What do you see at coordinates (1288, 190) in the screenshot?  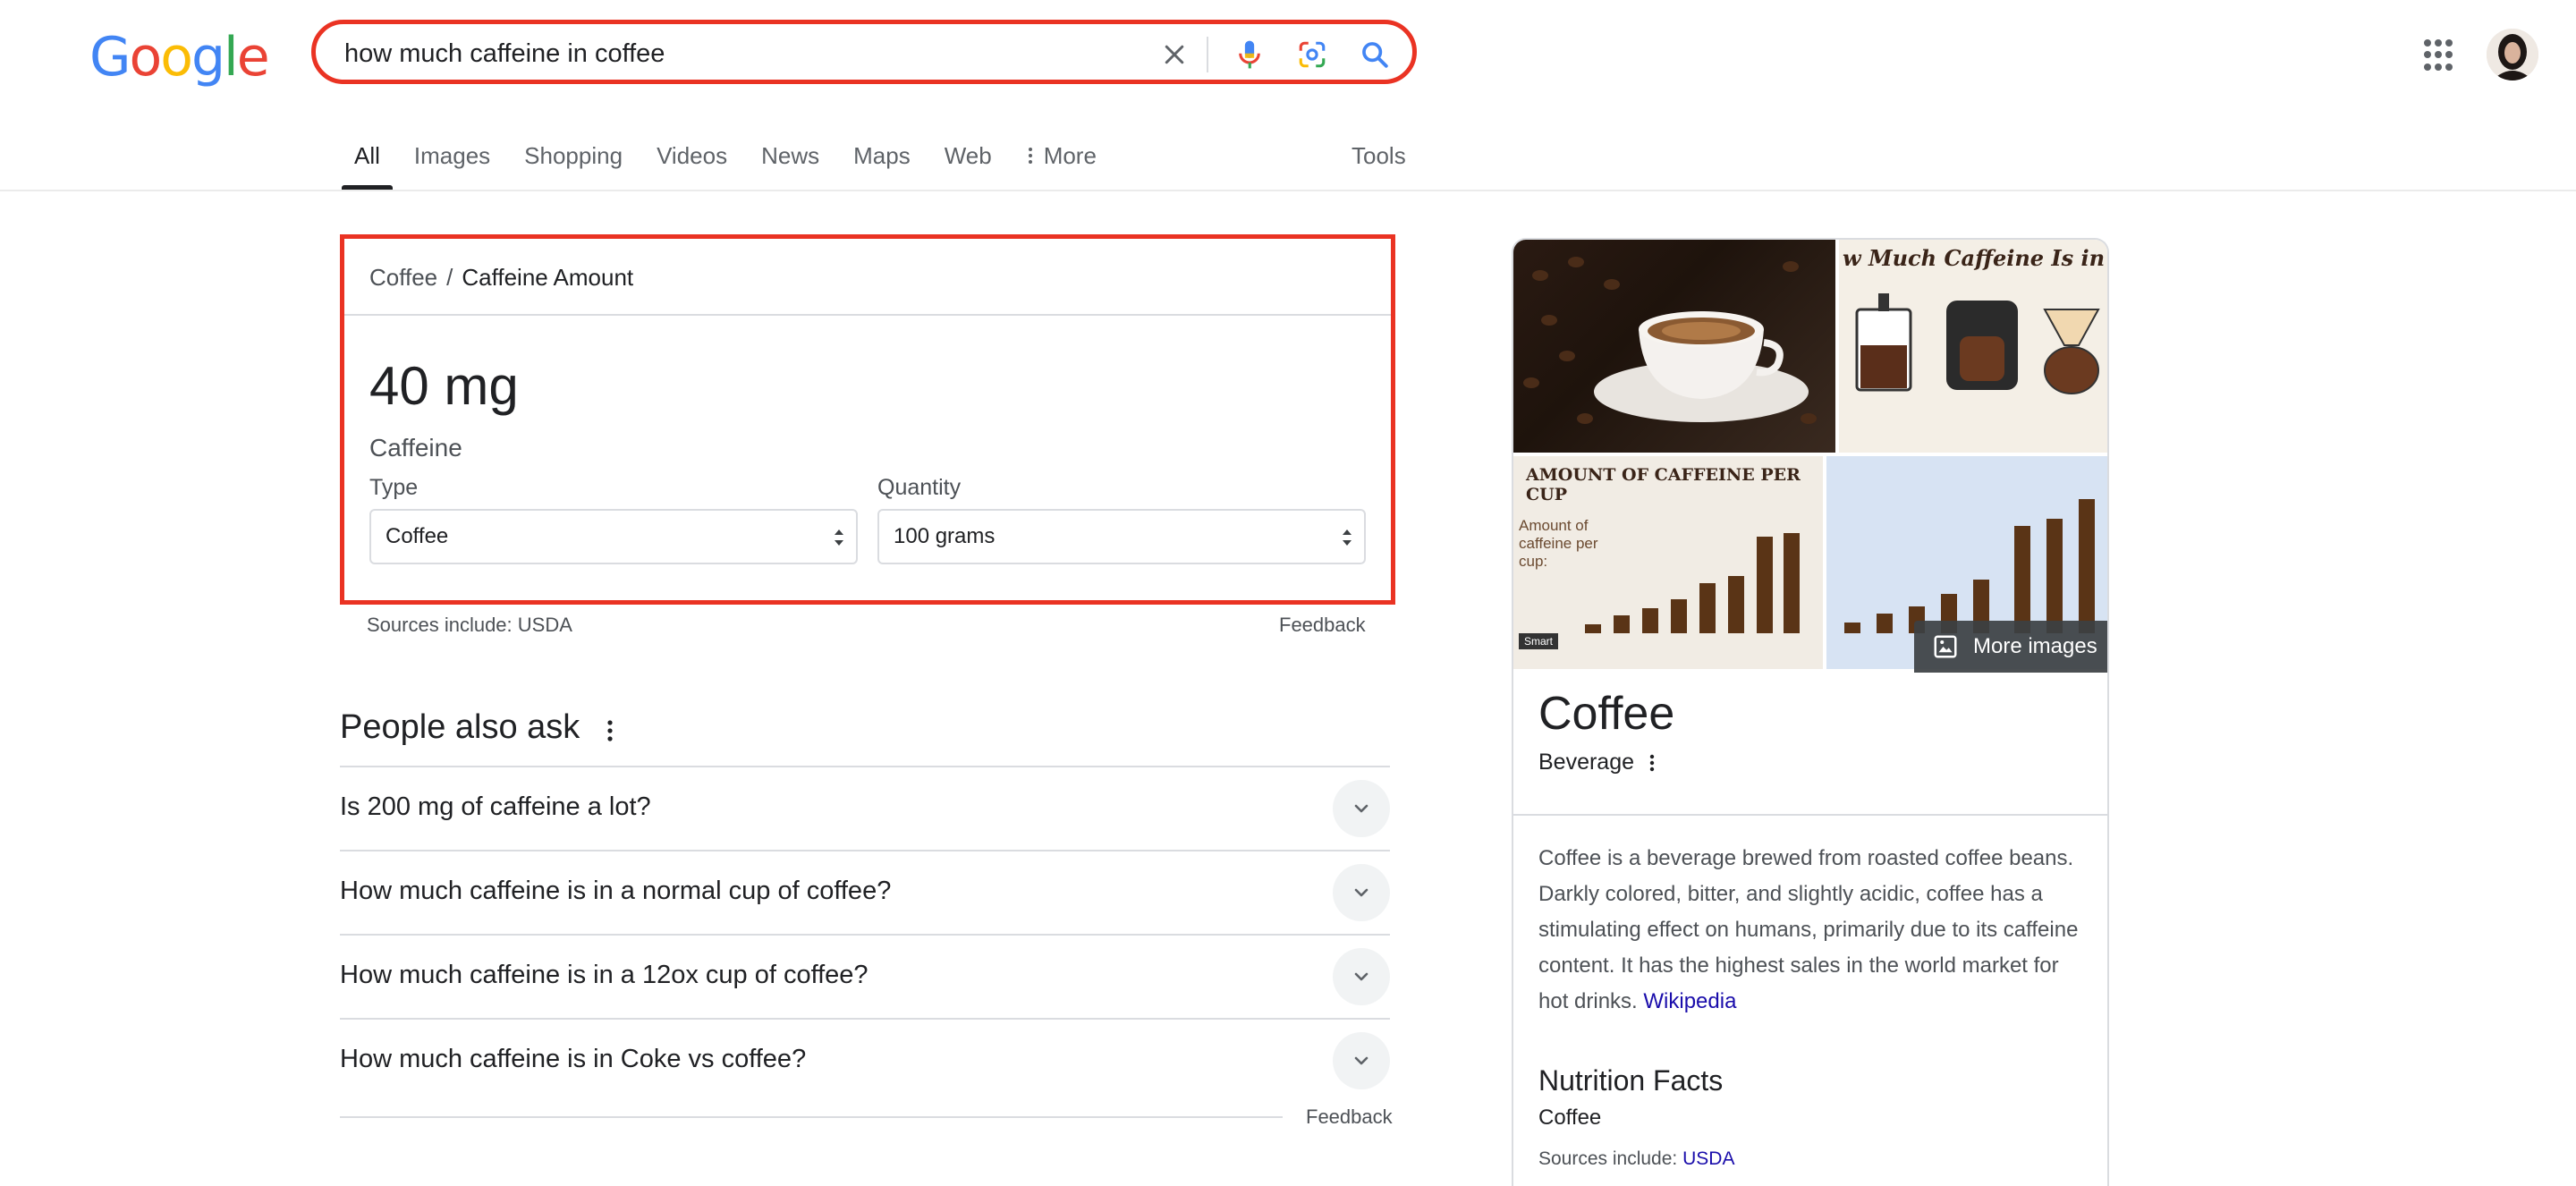 I see `header-divider` at bounding box center [1288, 190].